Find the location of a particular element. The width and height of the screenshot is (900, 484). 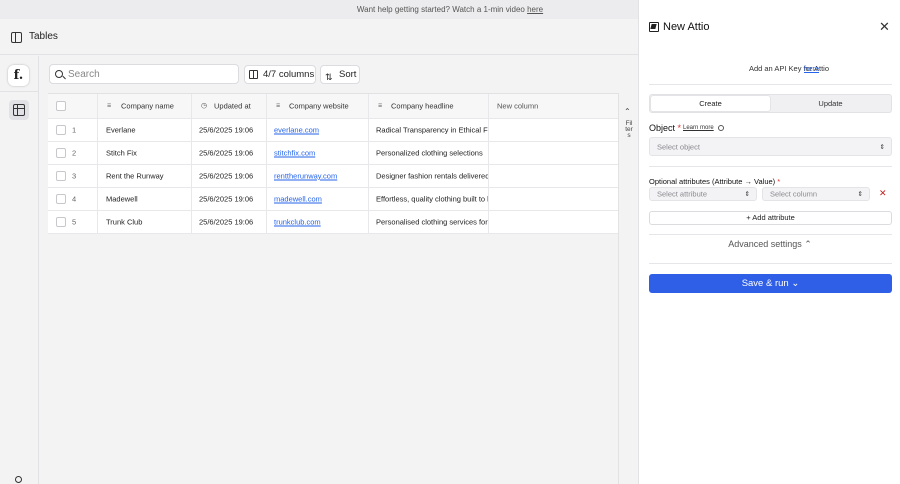

tab-update: Update is located at coordinates (830, 103).